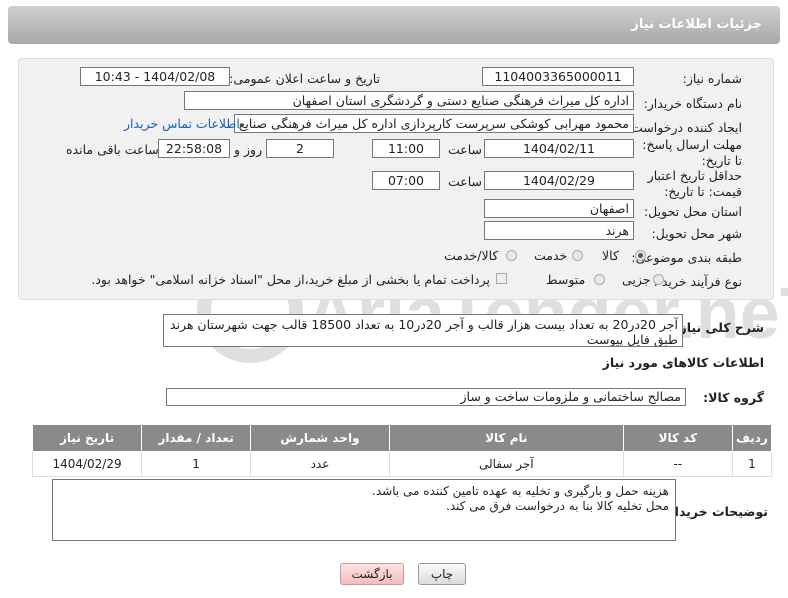  Describe the element at coordinates (182, 123) in the screenshot. I see `buyer-contact-link: اطلاعات تماس خریدار` at that location.